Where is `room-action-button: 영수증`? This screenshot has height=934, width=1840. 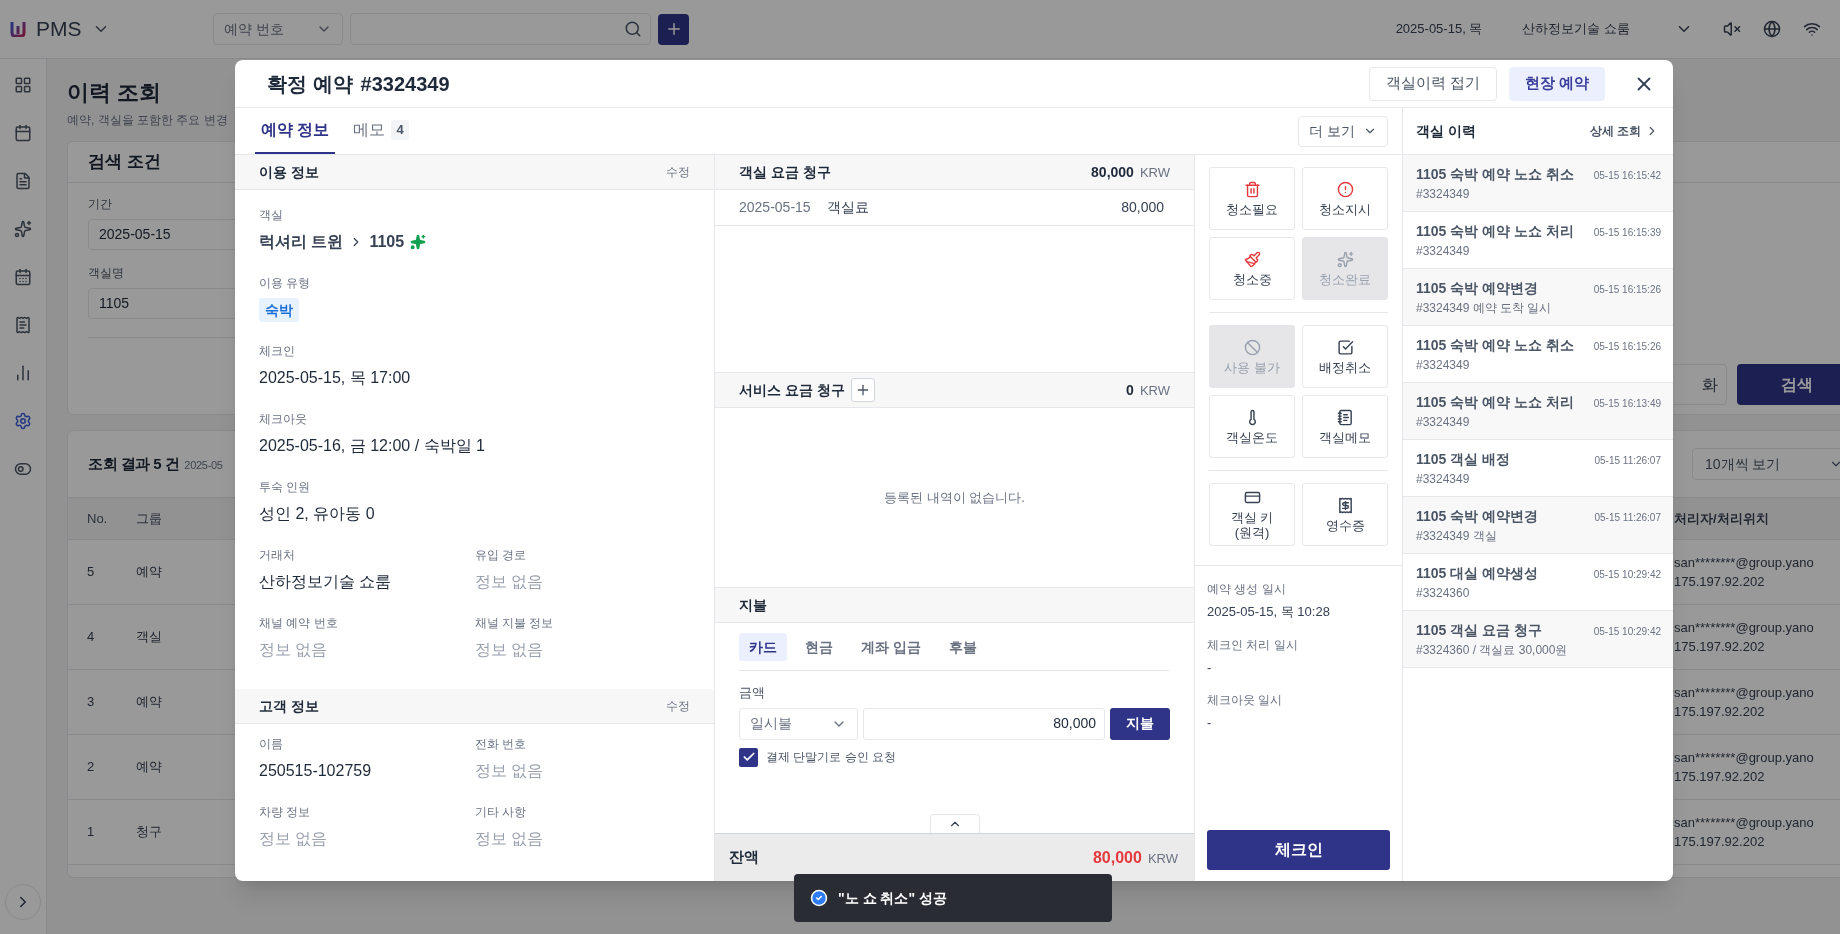
room-action-button: 영수증 is located at coordinates (1345, 514).